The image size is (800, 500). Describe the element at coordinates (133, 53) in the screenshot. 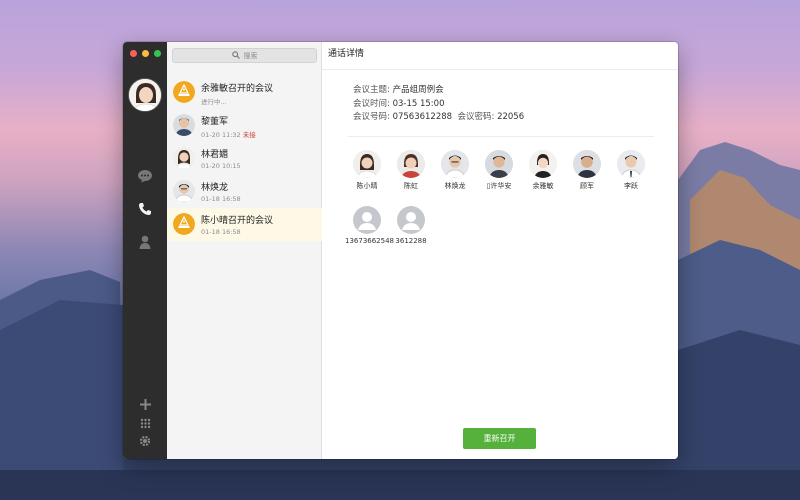

I see `close-window-button` at that location.